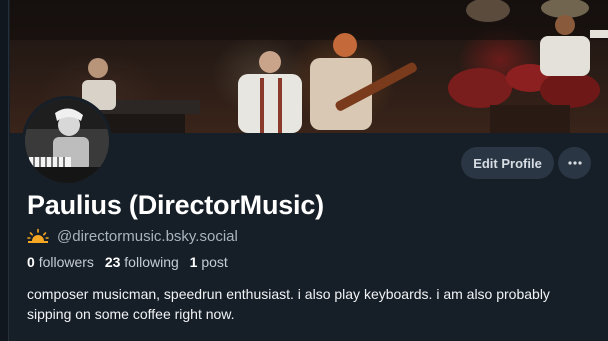 The height and width of the screenshot is (341, 608). I want to click on edit-profile-button: Edit Profile, so click(507, 163).